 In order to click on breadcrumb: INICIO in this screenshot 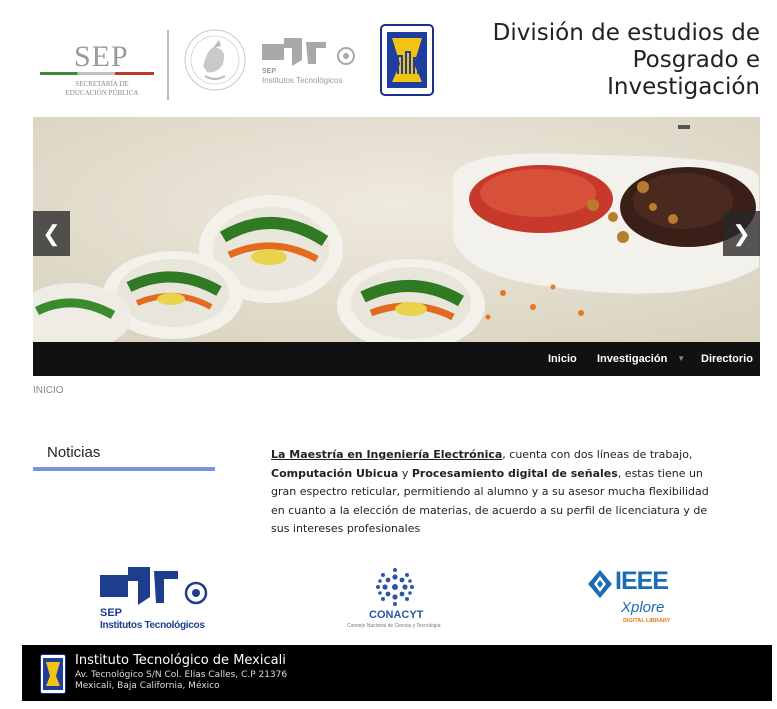, I will do `click(48, 390)`.